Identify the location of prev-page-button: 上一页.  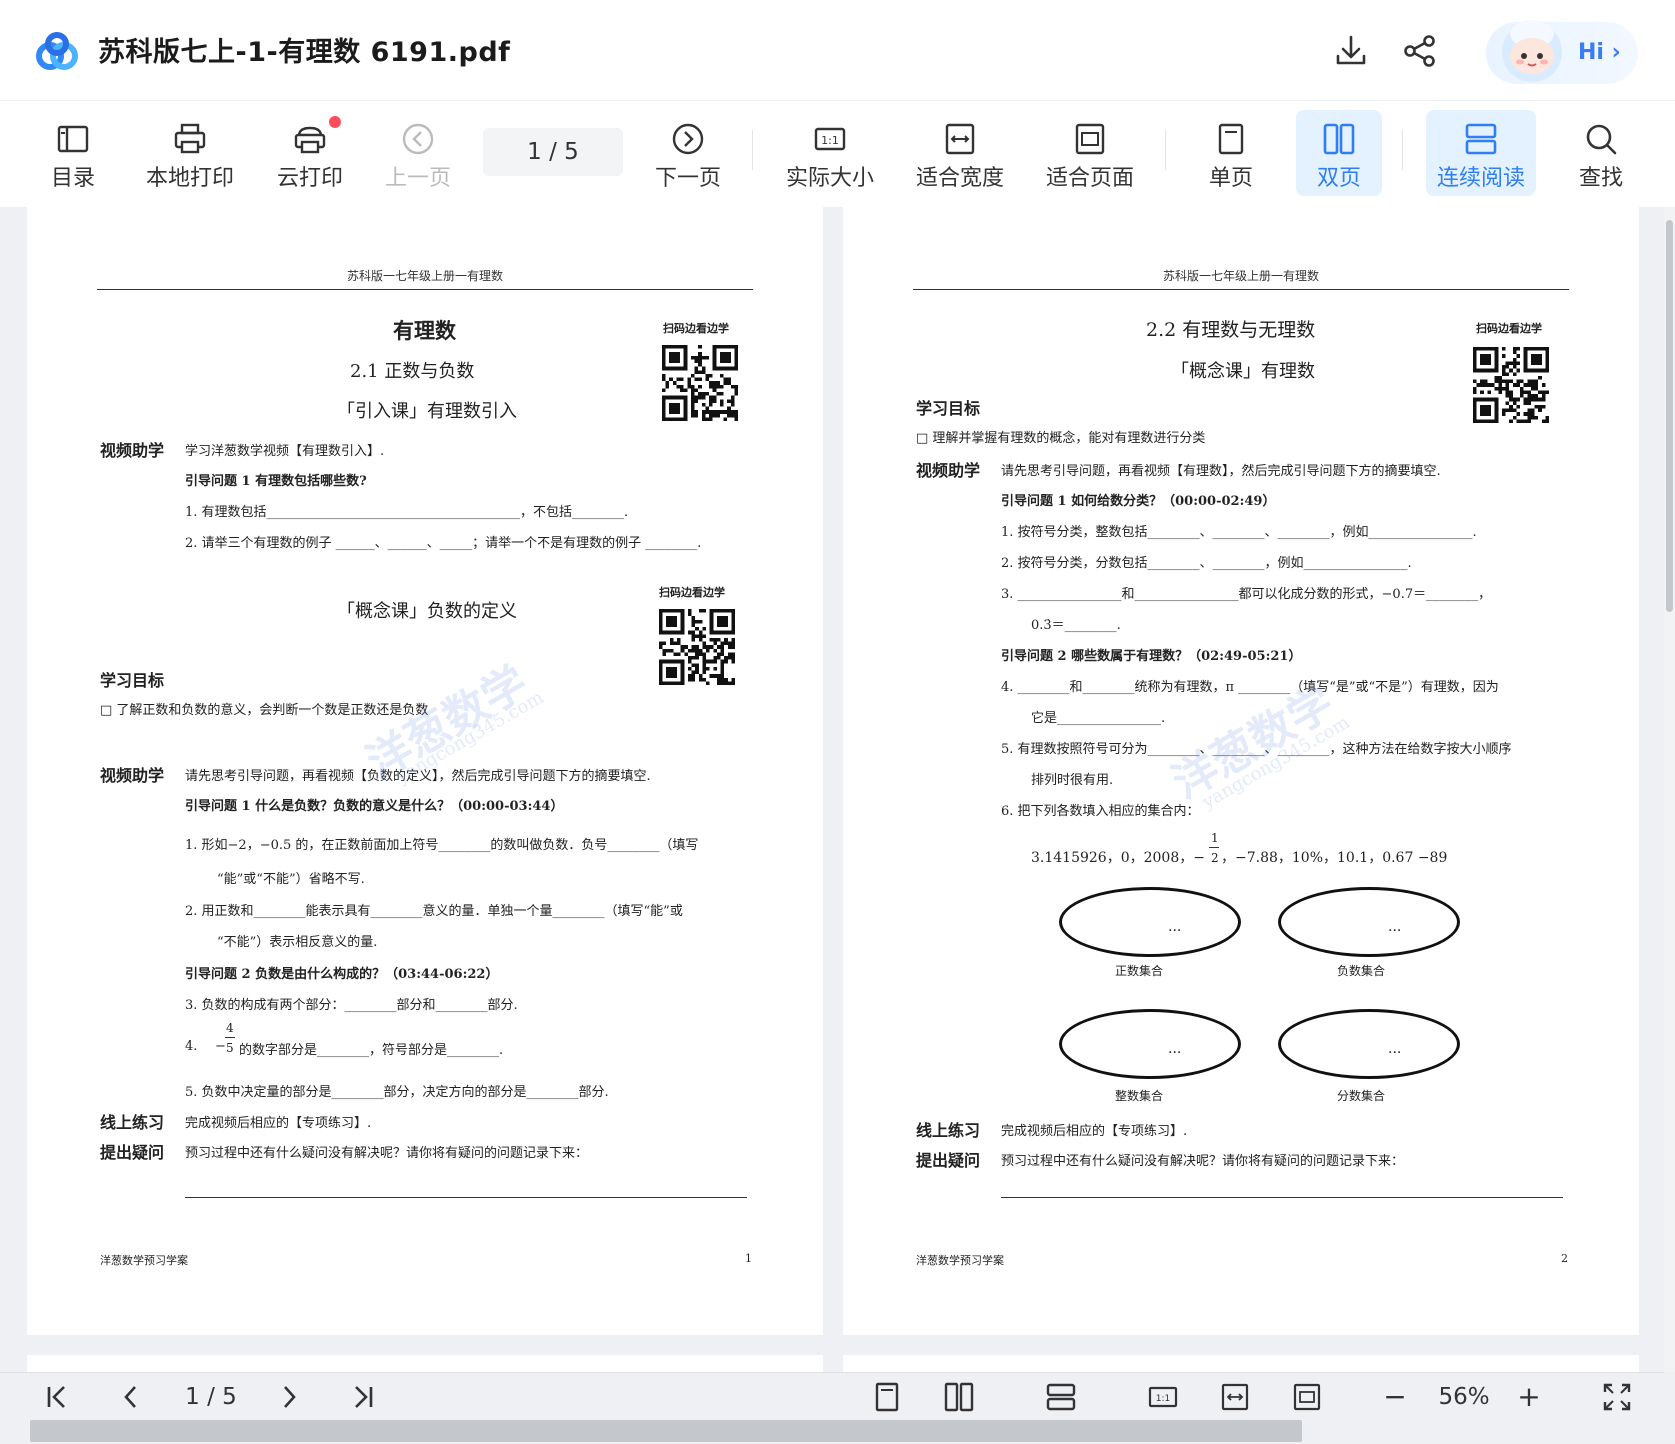
(418, 153).